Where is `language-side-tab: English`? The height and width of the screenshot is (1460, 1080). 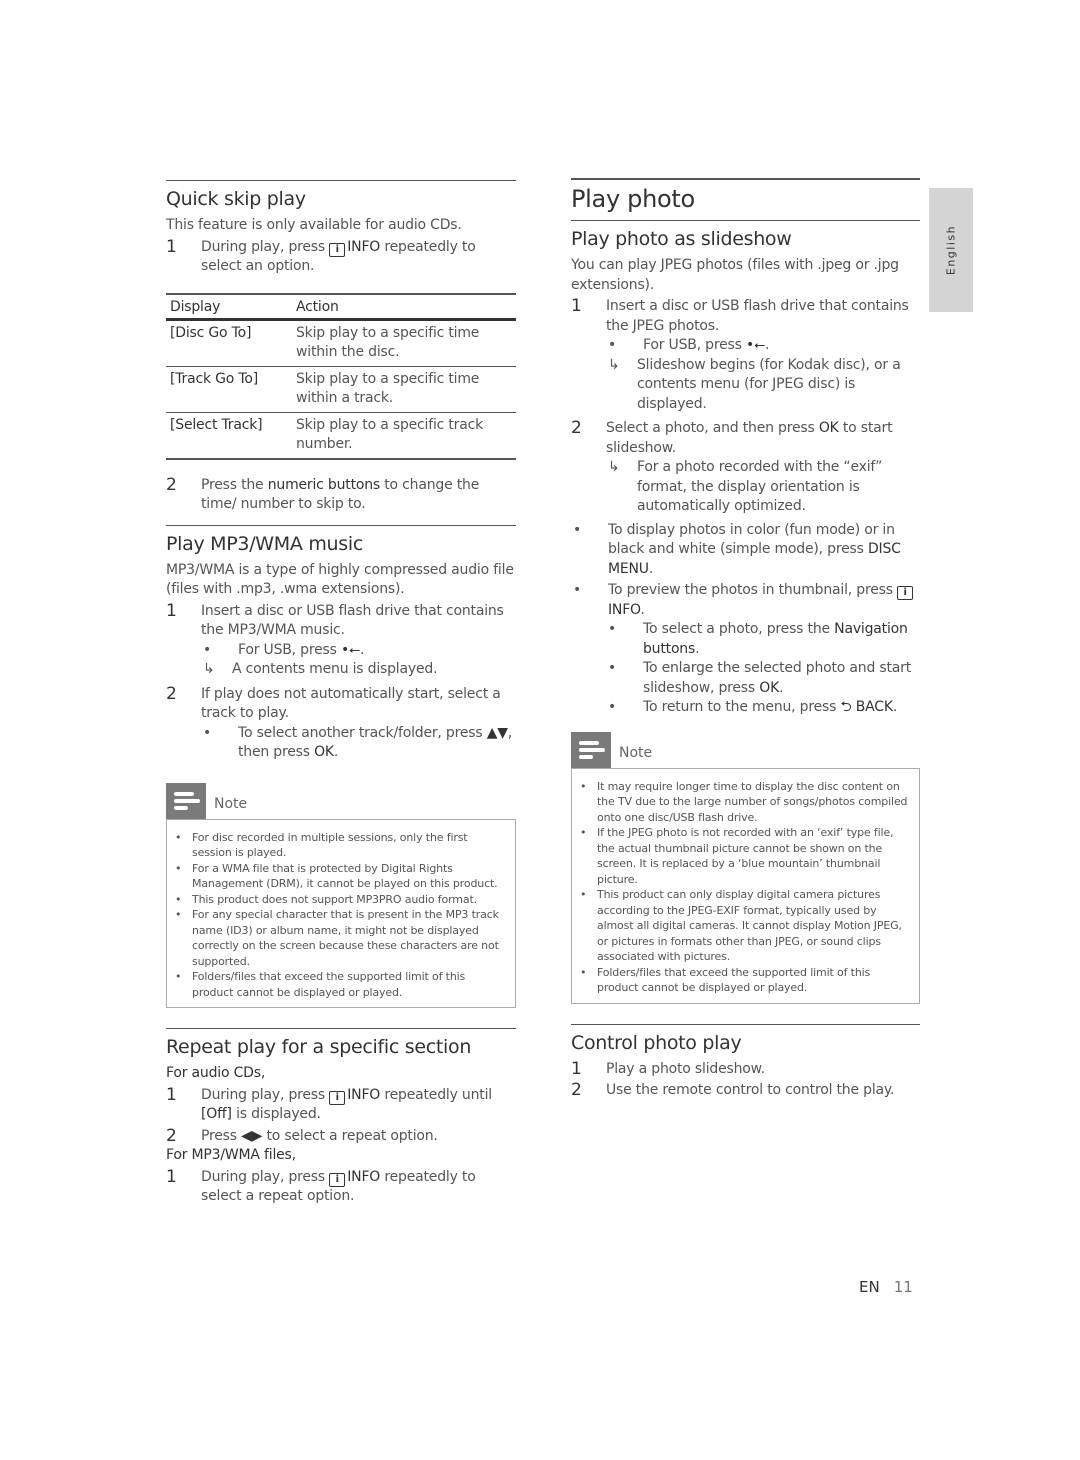
language-side-tab: English is located at coordinates (951, 250).